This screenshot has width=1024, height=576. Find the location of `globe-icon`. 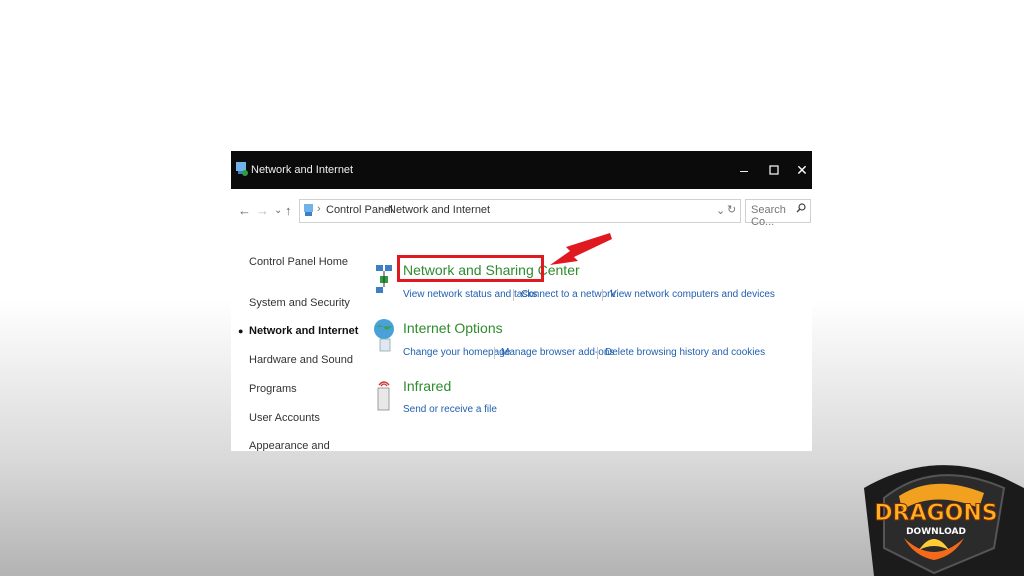

globe-icon is located at coordinates (384, 335).